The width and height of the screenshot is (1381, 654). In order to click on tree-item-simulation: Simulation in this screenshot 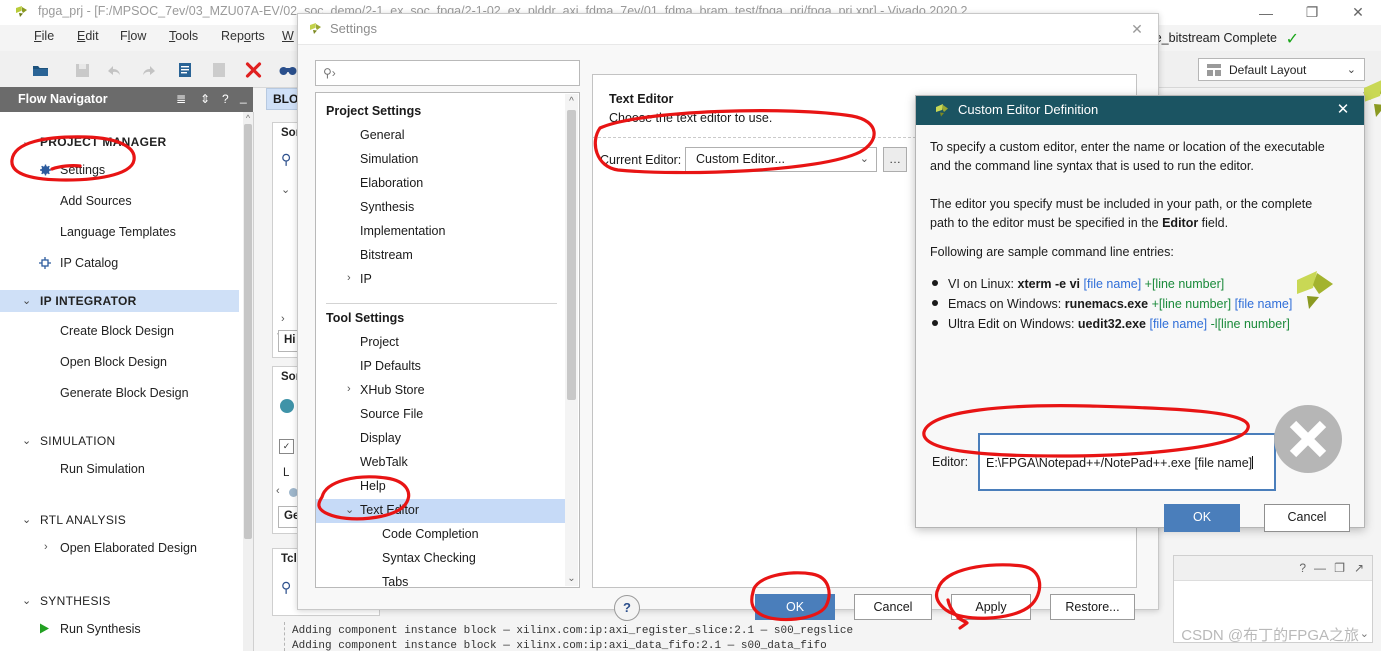, I will do `click(441, 160)`.